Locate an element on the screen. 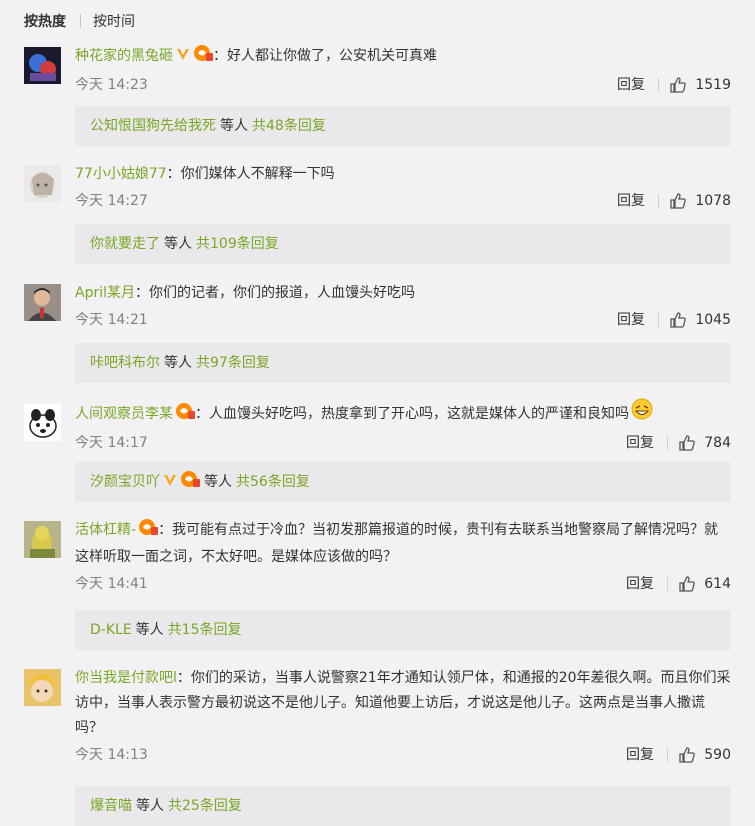 Image resolution: width=755 pixels, height=826 pixels. comment-username: 活体杠精- is located at coordinates (105, 530).